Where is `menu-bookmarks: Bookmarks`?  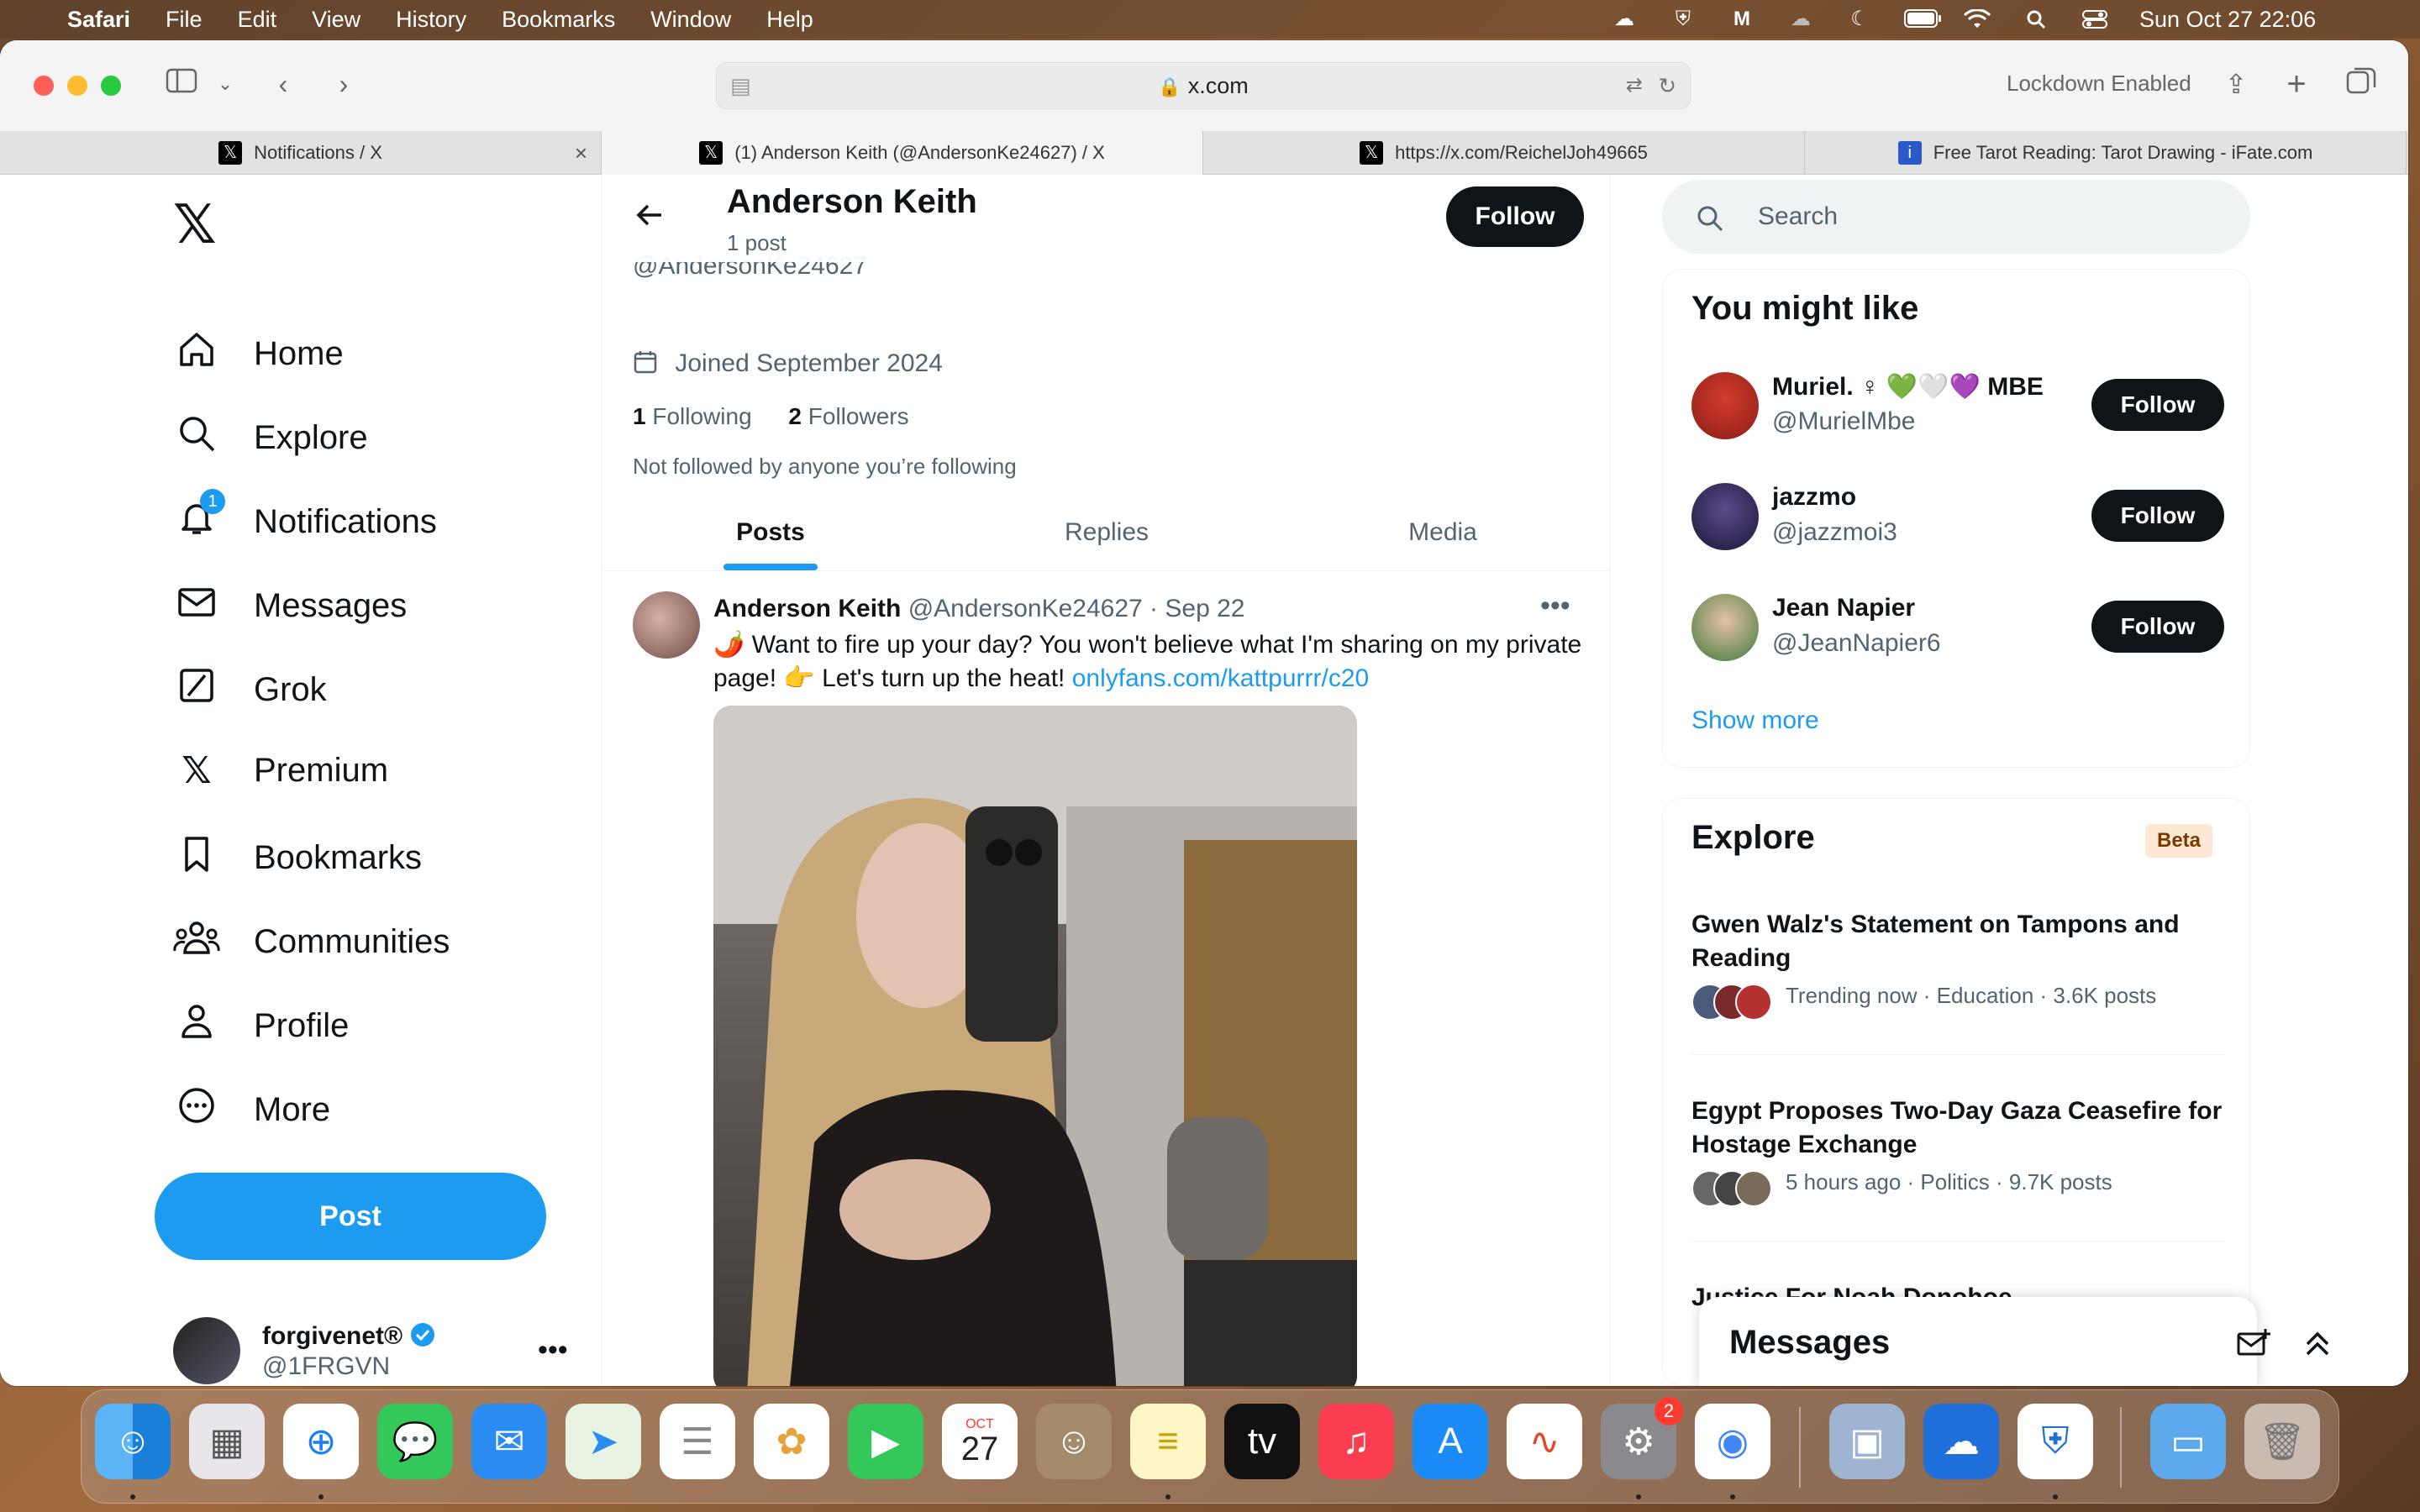
menu-bookmarks: Bookmarks is located at coordinates (558, 20).